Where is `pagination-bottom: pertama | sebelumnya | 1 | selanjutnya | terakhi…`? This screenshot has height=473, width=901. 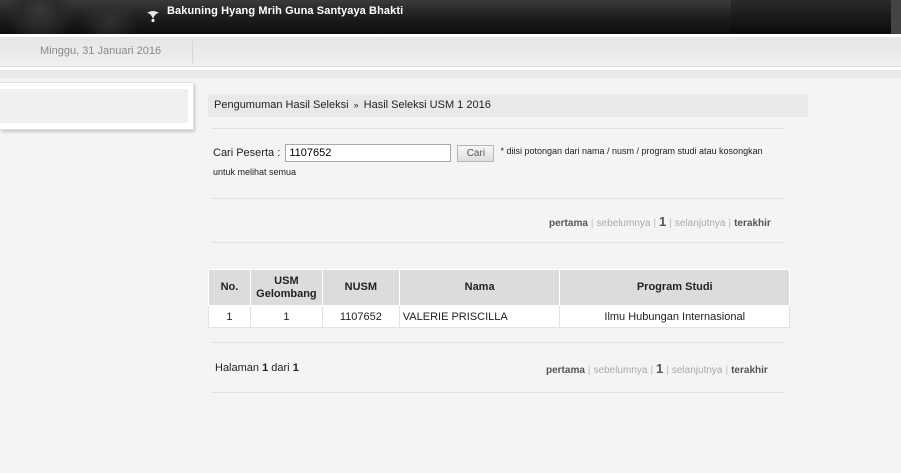 pagination-bottom: pertama | sebelumnya | 1 | selanjutnya | terakhi… is located at coordinates (657, 368).